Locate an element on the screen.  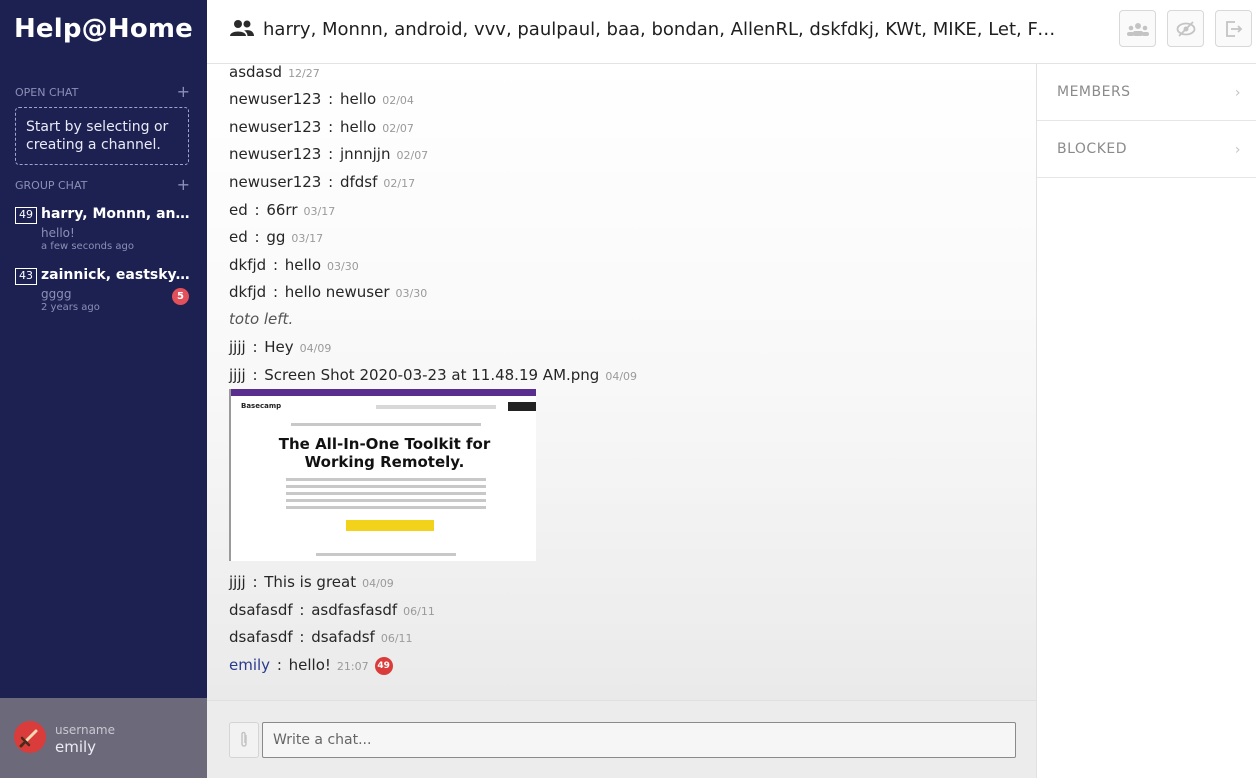
member-count-badge: 49 is located at coordinates (26, 215).